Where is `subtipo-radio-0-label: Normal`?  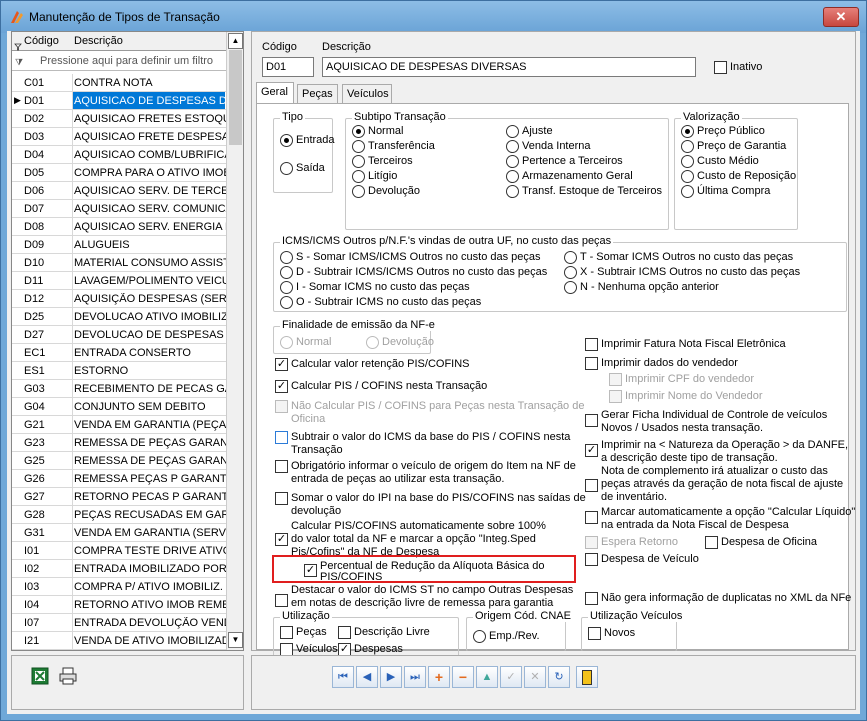
subtipo-radio-0-label: Normal is located at coordinates (386, 131).